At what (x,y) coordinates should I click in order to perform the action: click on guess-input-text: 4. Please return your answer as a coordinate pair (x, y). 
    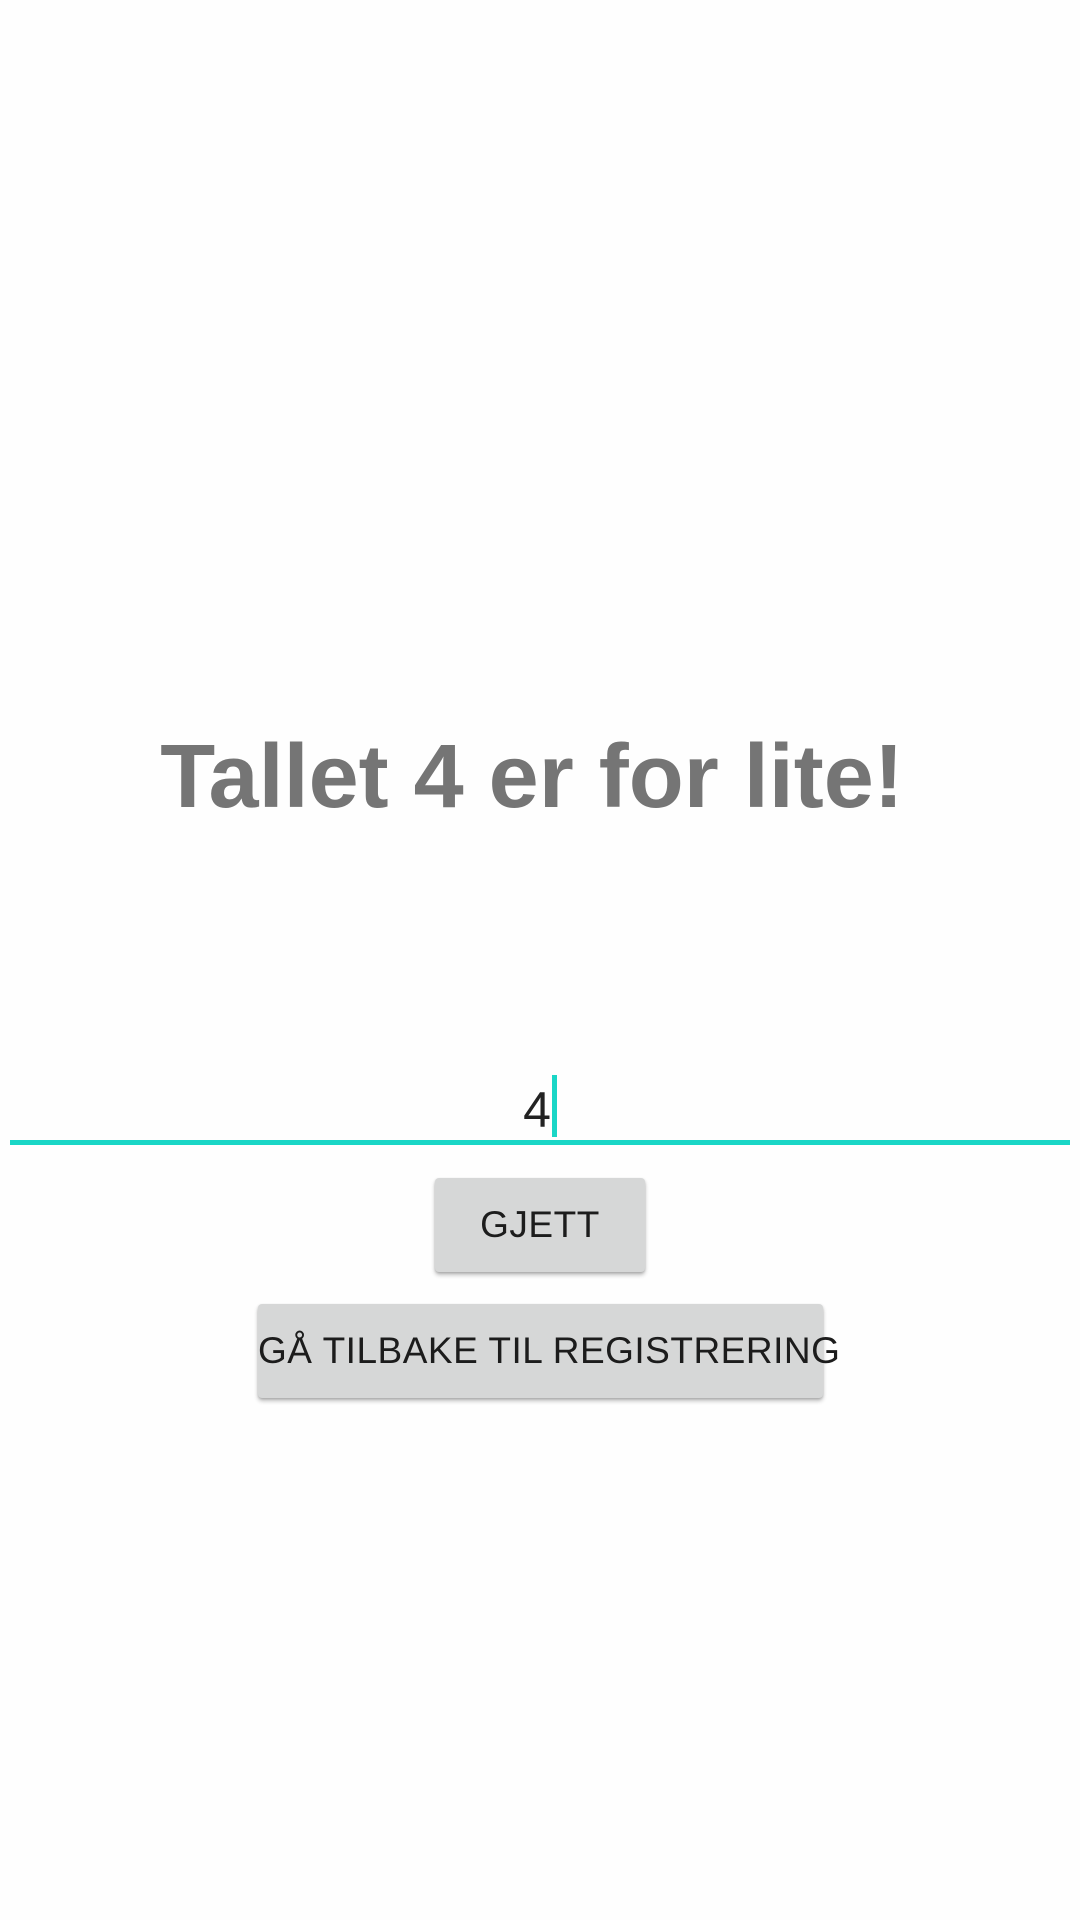
    Looking at the image, I should click on (540, 1110).